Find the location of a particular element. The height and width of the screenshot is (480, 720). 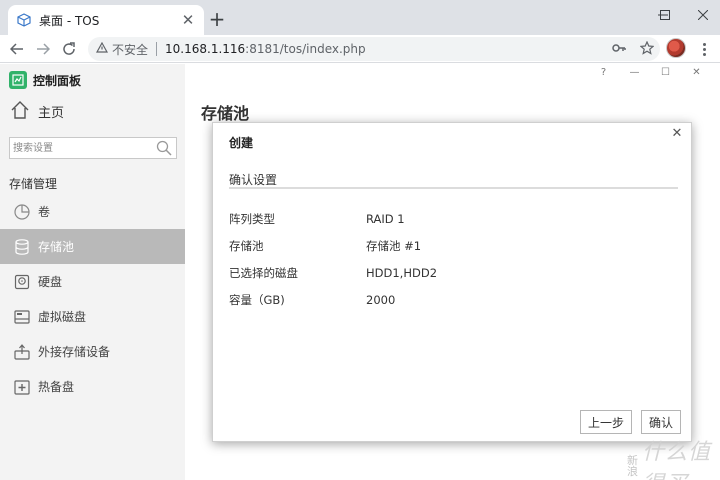

summary-label: 阵列类型 is located at coordinates (252, 218).